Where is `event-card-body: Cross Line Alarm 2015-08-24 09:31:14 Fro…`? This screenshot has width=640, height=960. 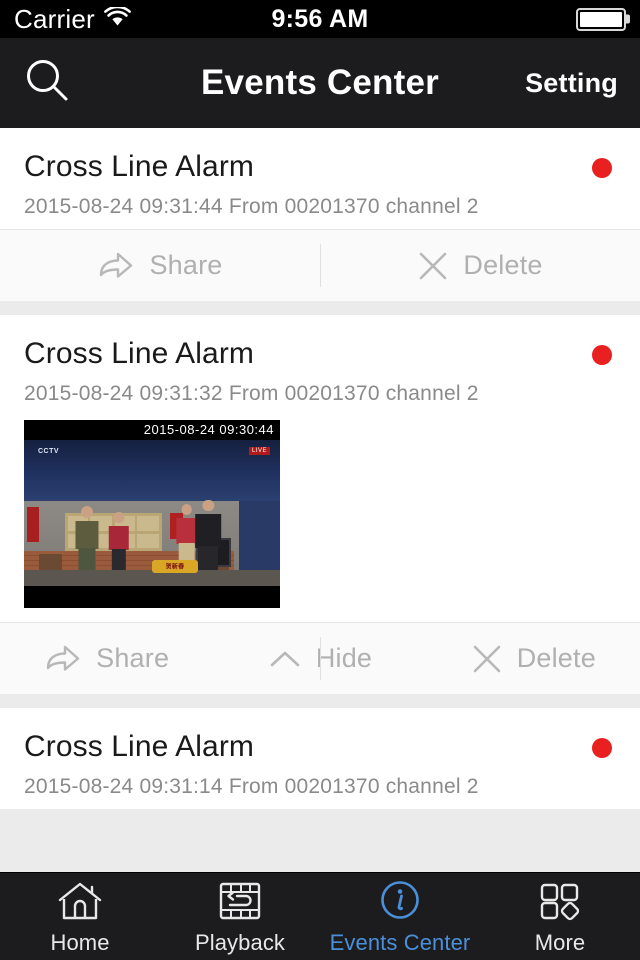 event-card-body: Cross Line Alarm 2015-08-24 09:31:14 Fro… is located at coordinates (320, 758).